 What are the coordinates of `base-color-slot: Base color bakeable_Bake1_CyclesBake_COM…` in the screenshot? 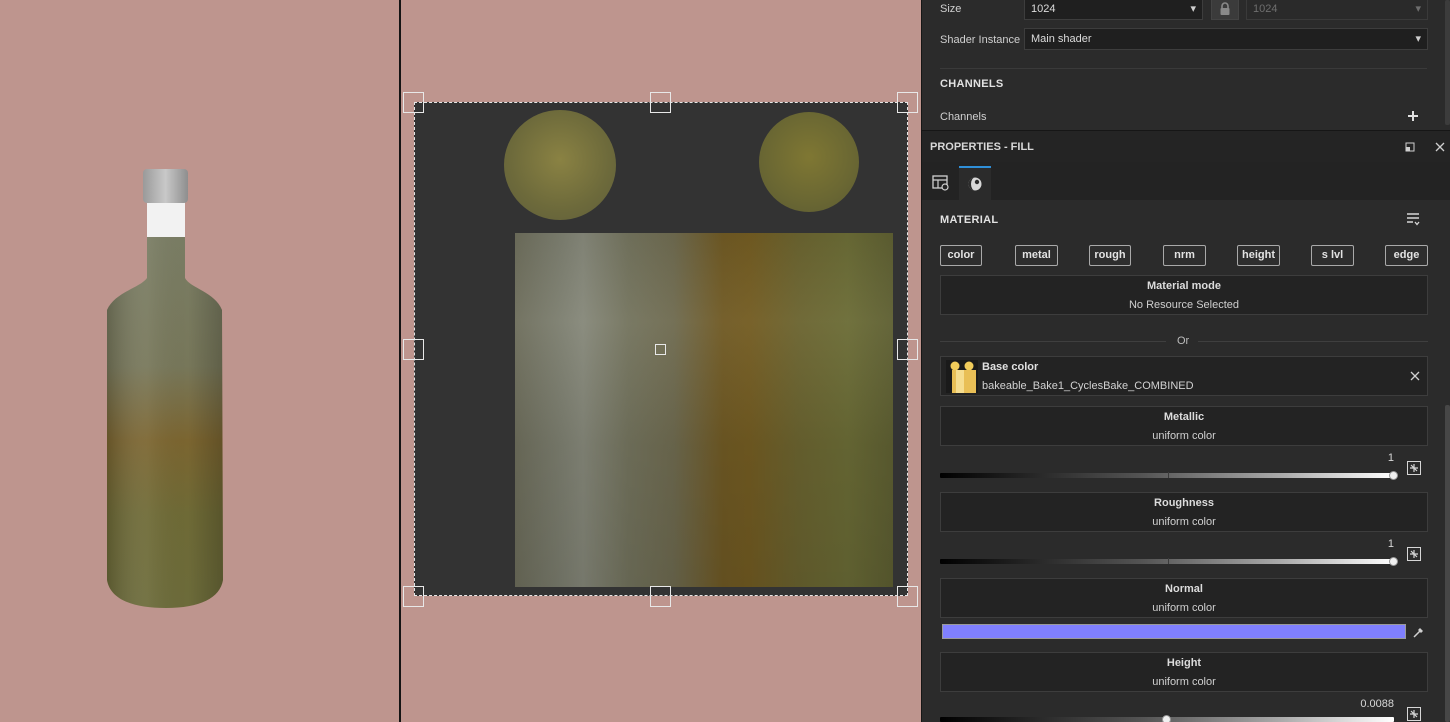 It's located at (1184, 376).